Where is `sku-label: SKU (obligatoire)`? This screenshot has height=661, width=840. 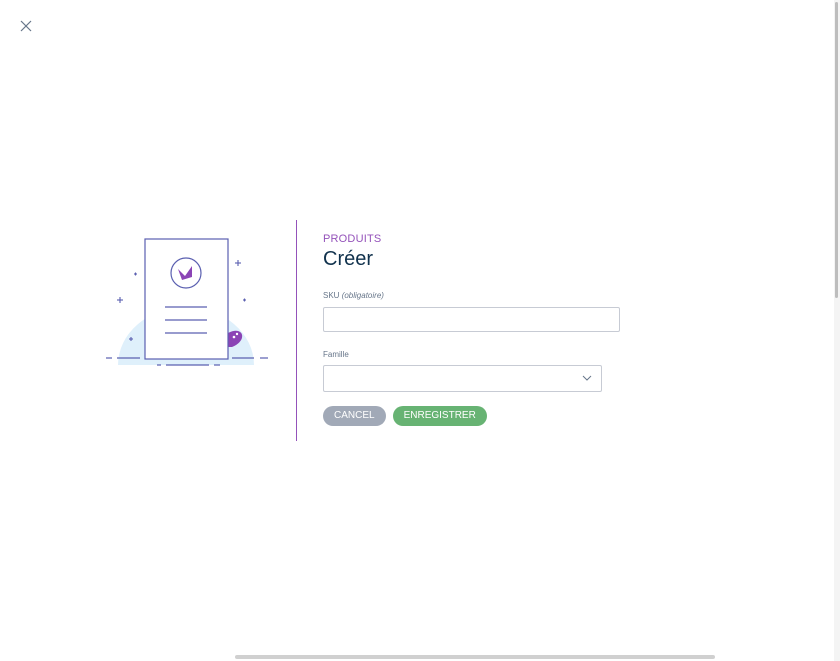
sku-label: SKU (obligatoire) is located at coordinates (473, 295).